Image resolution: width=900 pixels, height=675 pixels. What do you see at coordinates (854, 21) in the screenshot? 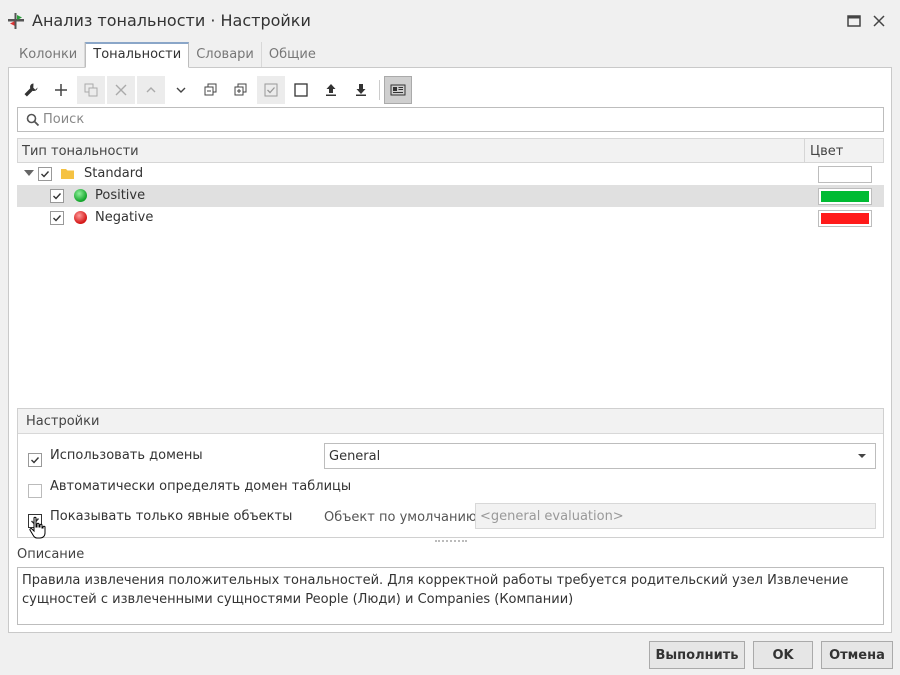
I see `maximize-icon` at bounding box center [854, 21].